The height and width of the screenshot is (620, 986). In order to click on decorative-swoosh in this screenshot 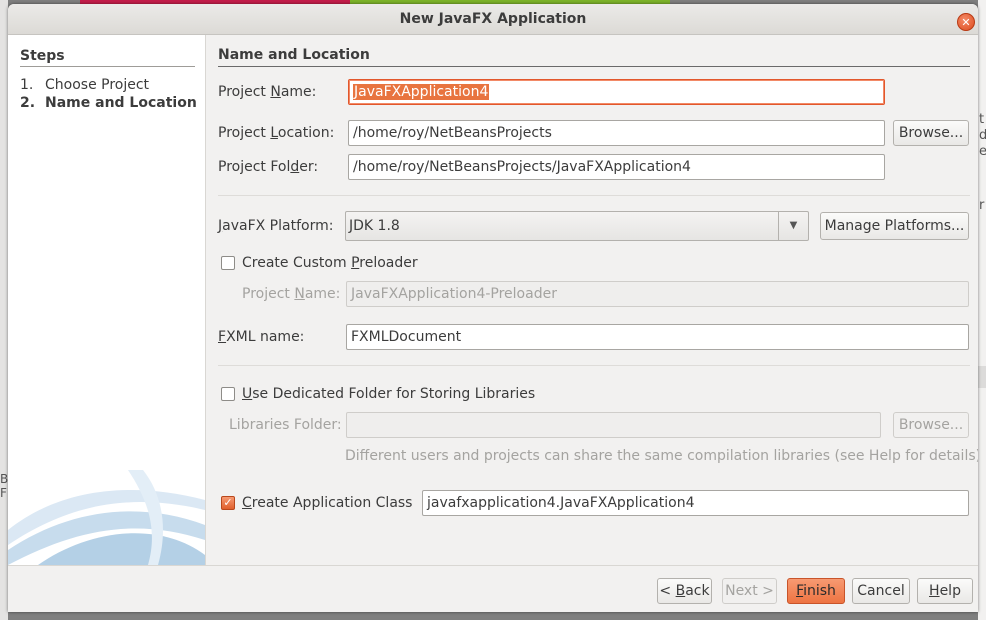, I will do `click(106, 517)`.